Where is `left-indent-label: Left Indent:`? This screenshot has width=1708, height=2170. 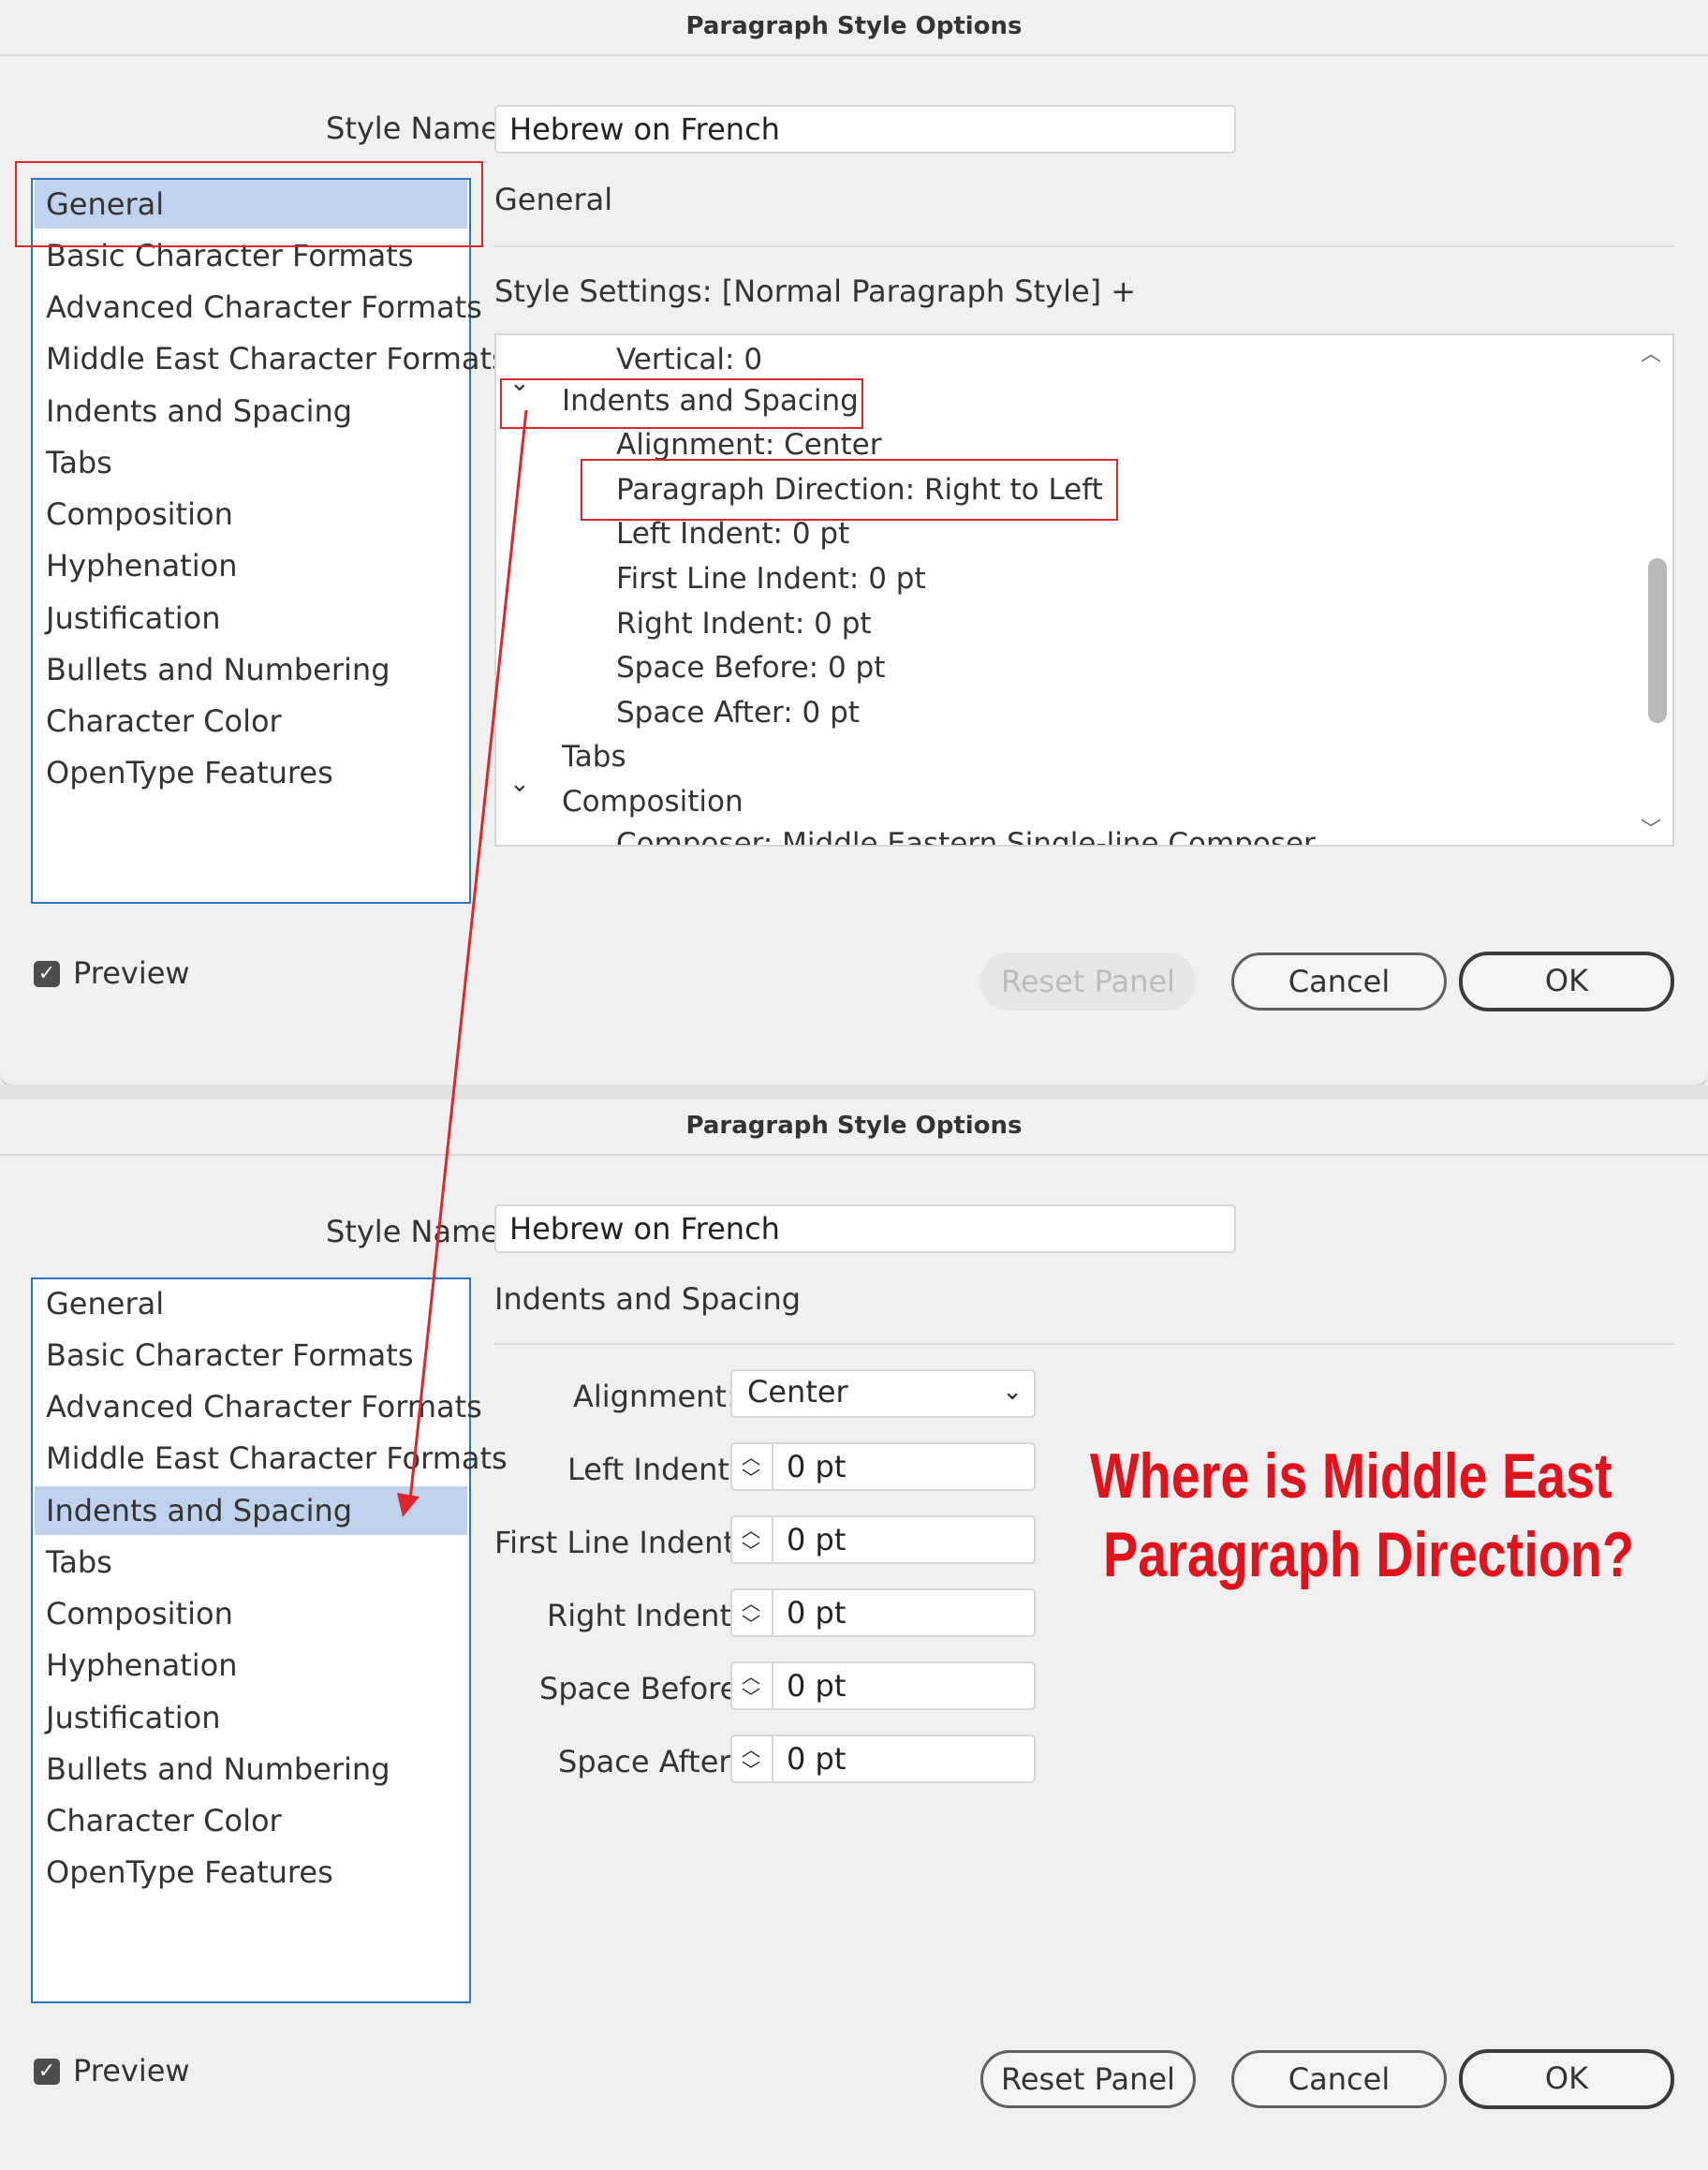 left-indent-label: Left Indent: is located at coordinates (653, 1469).